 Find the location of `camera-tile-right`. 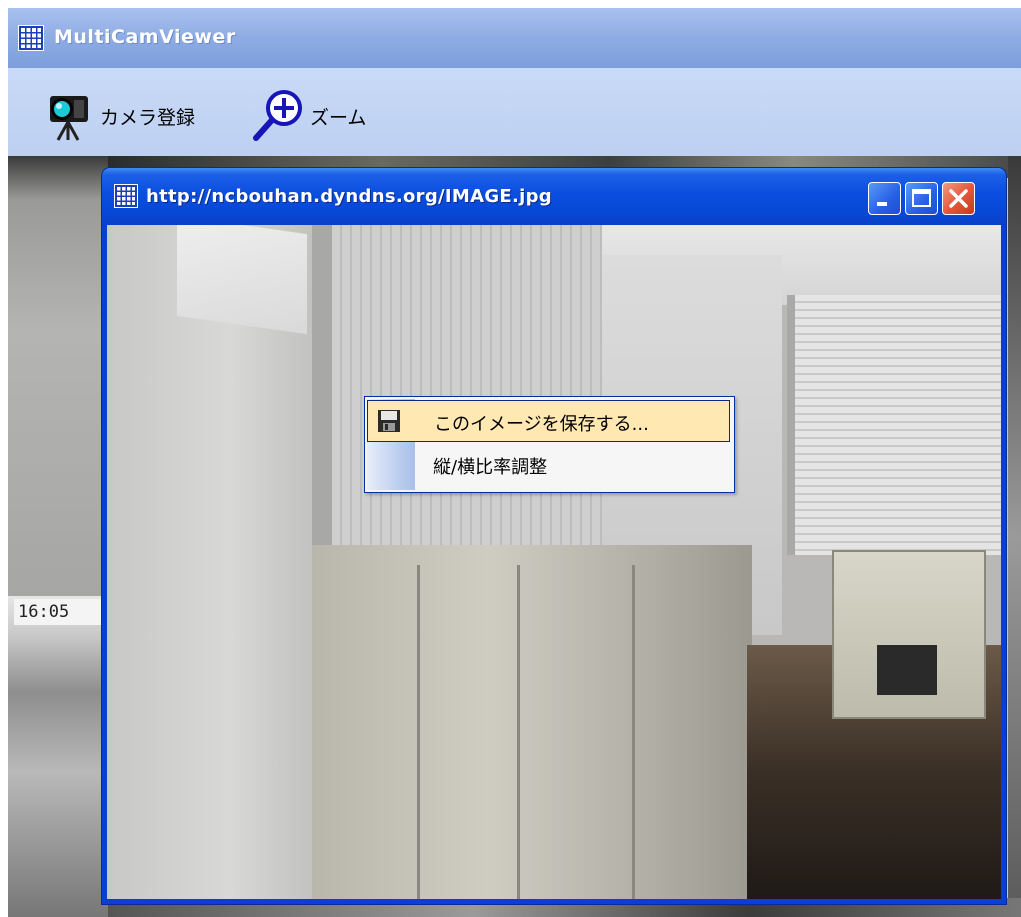

camera-tile-right is located at coordinates (1014, 536).